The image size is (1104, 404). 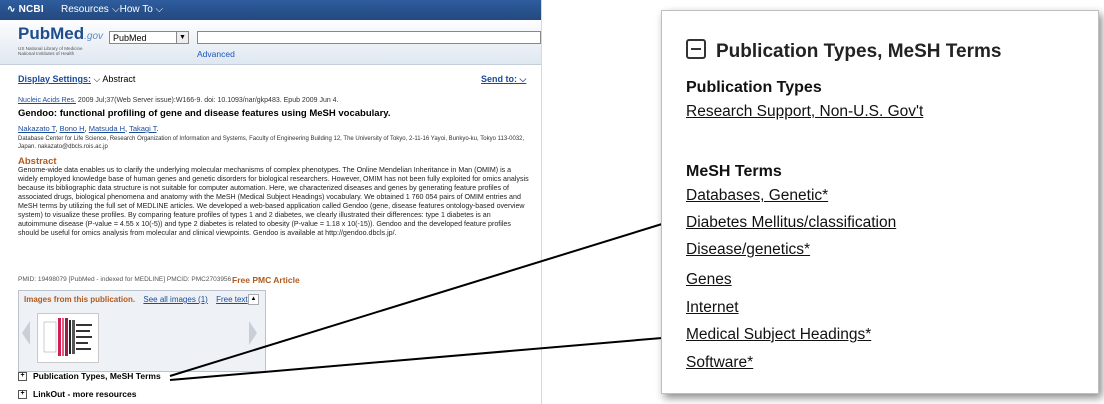 I want to click on pubmed-logo-gov: .gov, so click(x=94, y=36).